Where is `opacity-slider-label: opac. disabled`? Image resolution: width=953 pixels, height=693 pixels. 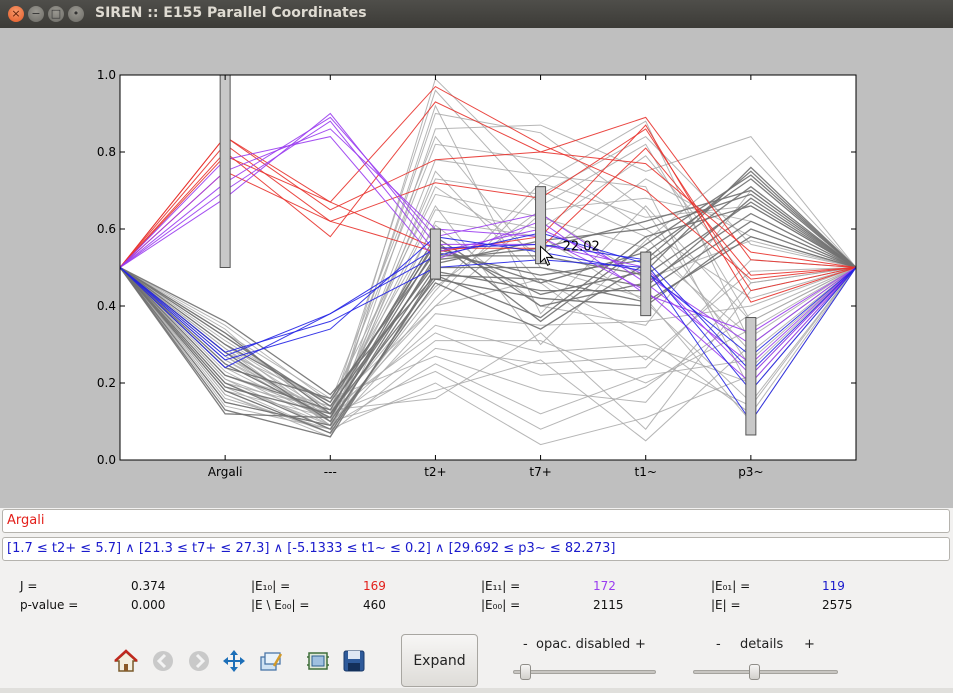
opacity-slider-label: opac. disabled is located at coordinates (583, 644).